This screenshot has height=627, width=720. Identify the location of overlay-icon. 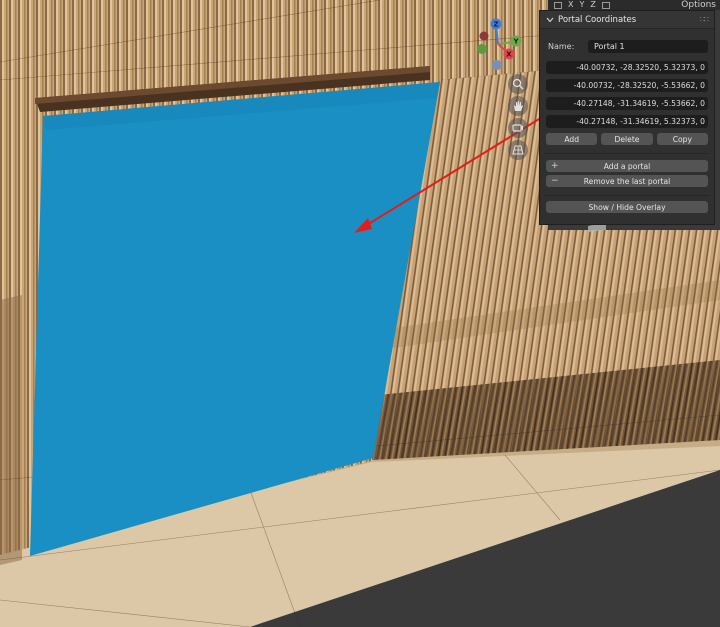
(558, 5).